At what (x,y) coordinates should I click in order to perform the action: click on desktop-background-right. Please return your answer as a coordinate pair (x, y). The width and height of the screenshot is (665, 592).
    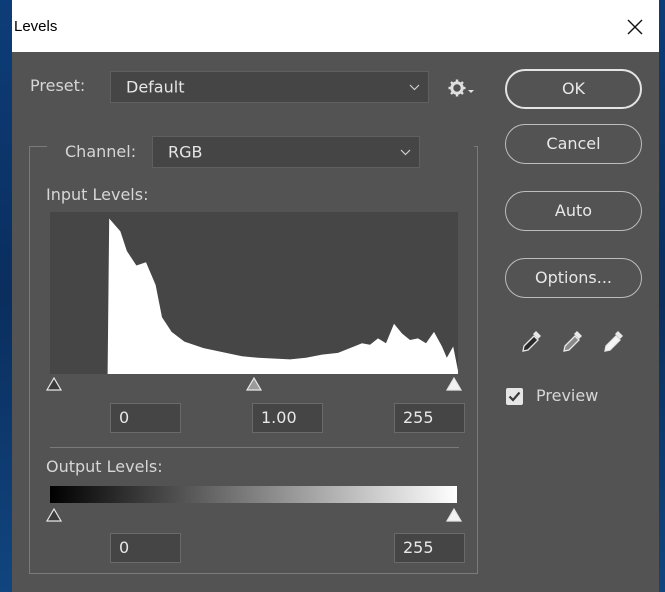
    Looking at the image, I should click on (662, 296).